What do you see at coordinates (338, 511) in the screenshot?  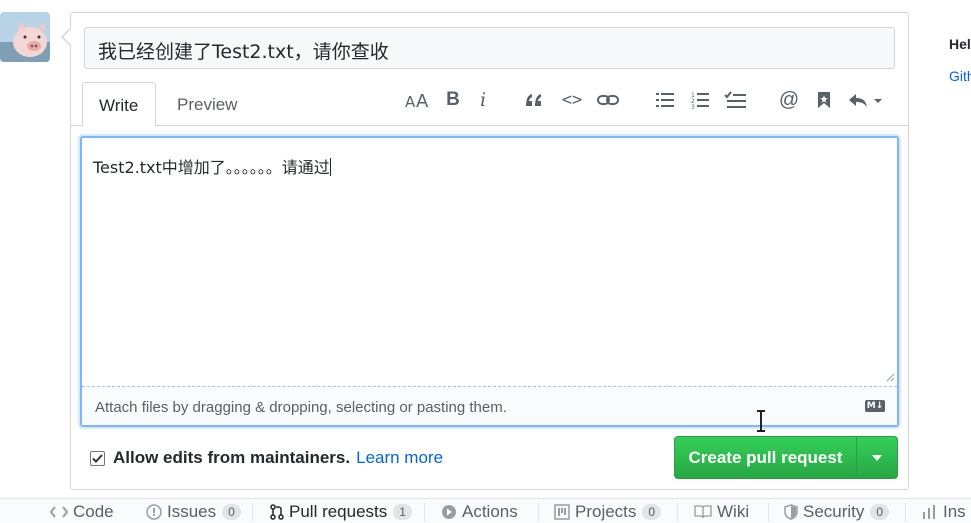 I see `nav-pull-requests-label: Pull requests` at bounding box center [338, 511].